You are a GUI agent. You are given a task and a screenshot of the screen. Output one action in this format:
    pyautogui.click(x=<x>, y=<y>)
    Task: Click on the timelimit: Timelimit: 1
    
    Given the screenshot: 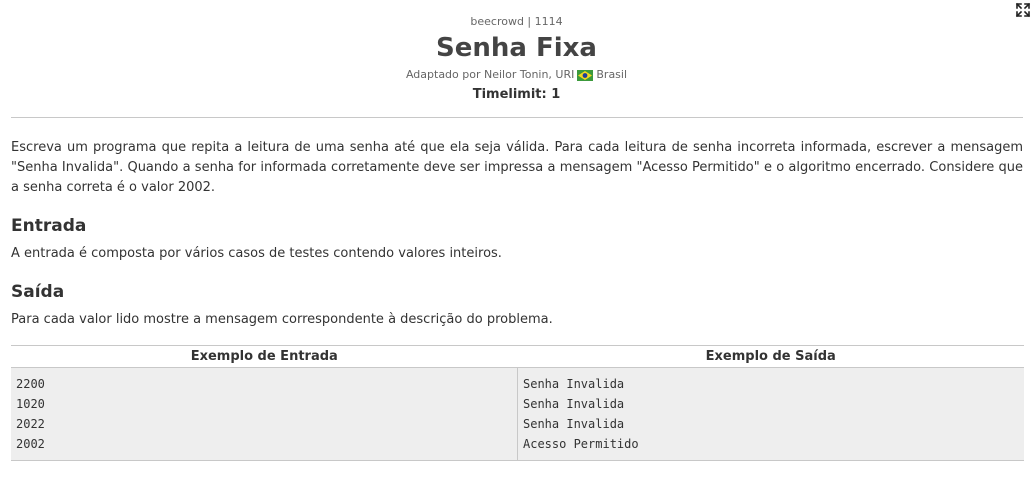 What is the action you would take?
    pyautogui.click(x=516, y=94)
    